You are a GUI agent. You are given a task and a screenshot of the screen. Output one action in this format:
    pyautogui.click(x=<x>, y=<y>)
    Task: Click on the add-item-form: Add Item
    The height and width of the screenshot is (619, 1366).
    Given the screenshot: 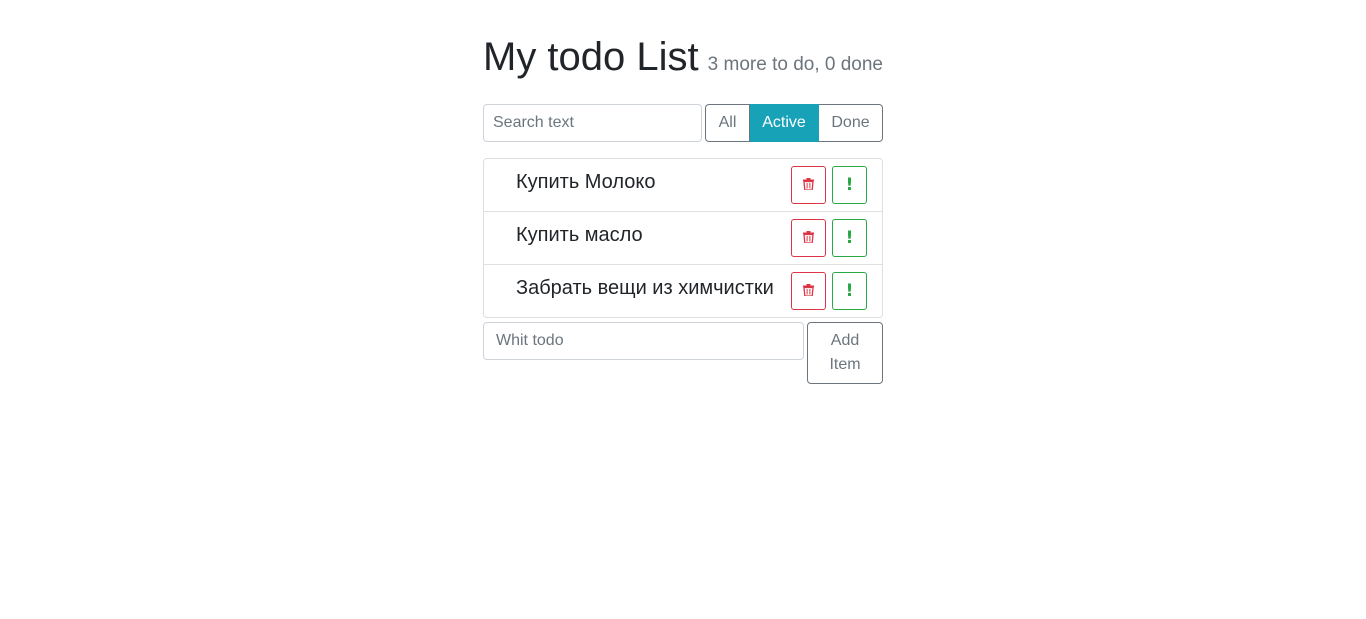 What is the action you would take?
    pyautogui.click(x=683, y=353)
    